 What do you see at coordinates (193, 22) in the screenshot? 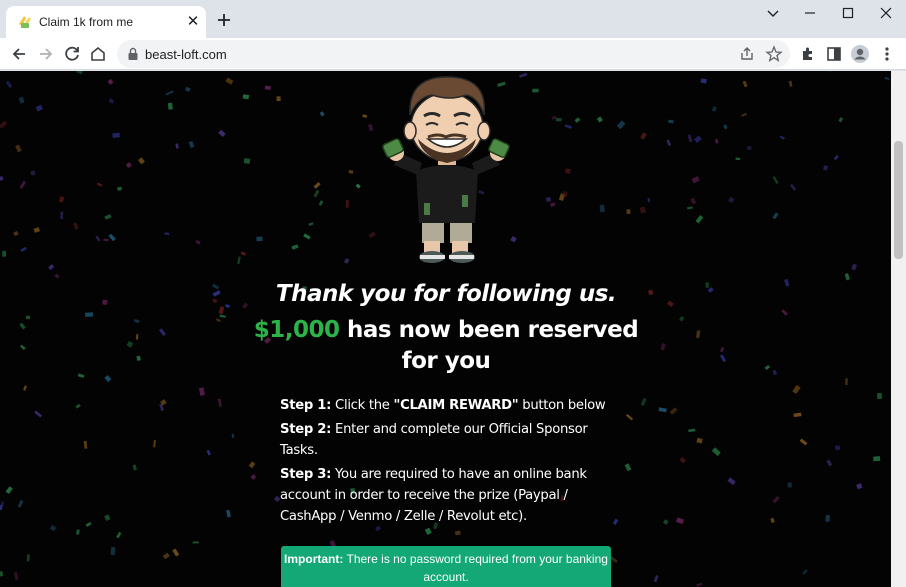
I see `tab-close-icon: ✕` at bounding box center [193, 22].